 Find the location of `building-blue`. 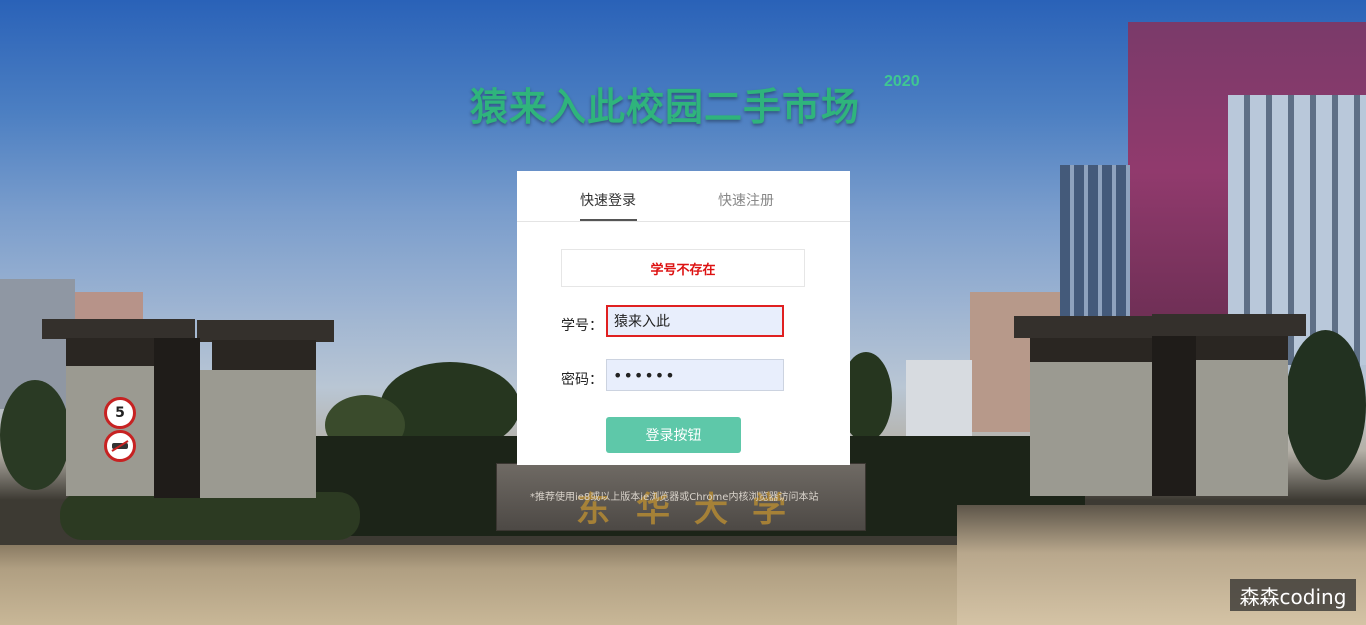

building-blue is located at coordinates (1095, 242).